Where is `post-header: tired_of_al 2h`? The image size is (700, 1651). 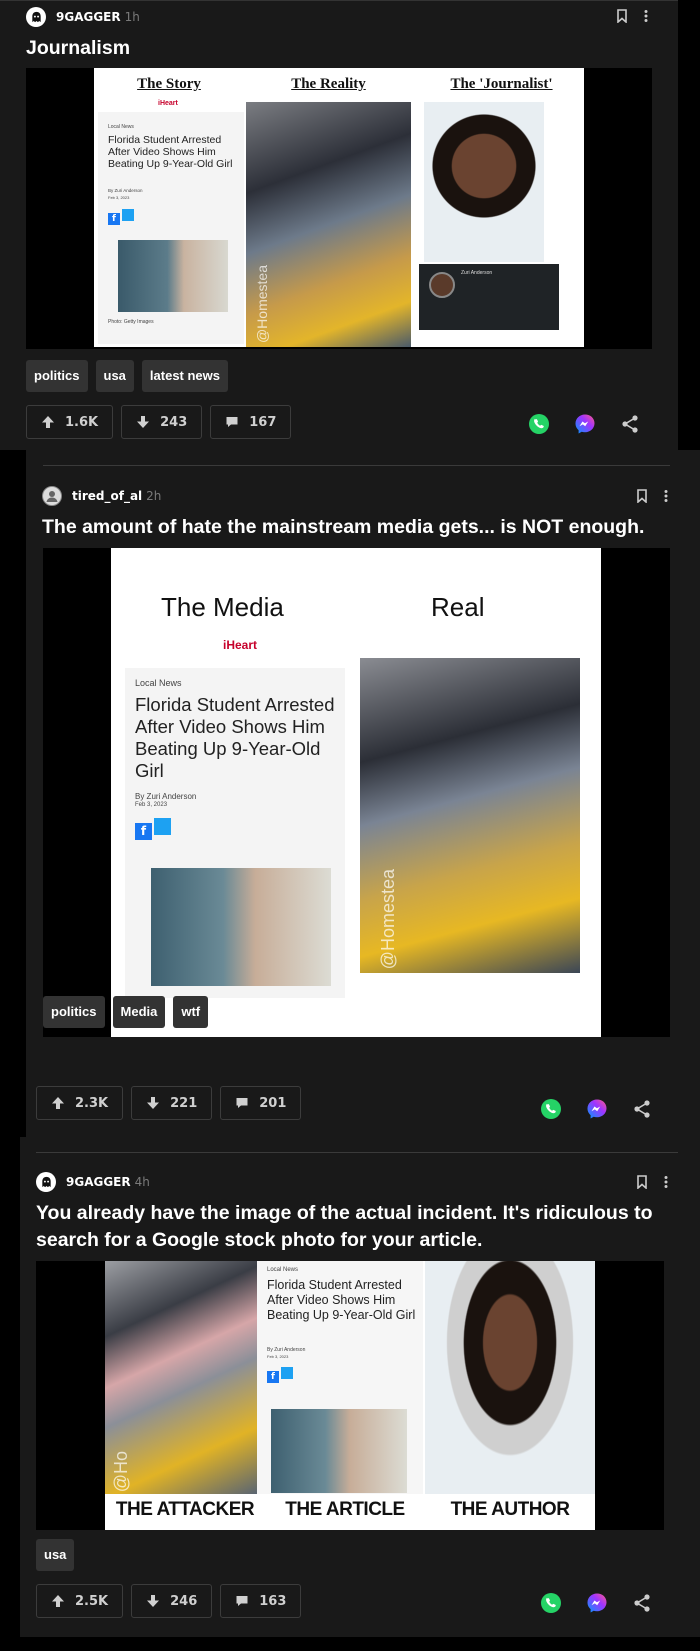
post-header: tired_of_al 2h is located at coordinates (101, 496).